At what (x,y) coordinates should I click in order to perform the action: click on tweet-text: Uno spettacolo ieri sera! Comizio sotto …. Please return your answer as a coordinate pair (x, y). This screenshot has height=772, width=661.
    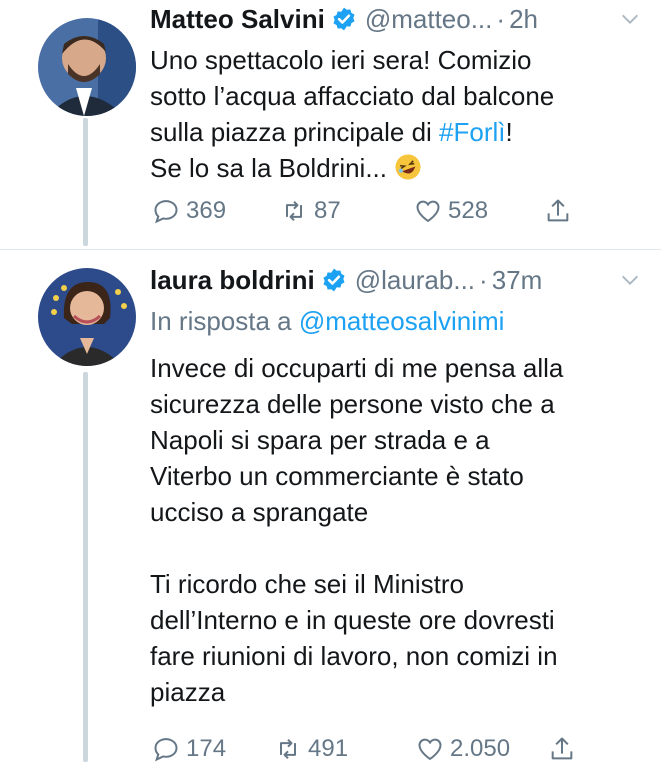
    Looking at the image, I should click on (395, 114).